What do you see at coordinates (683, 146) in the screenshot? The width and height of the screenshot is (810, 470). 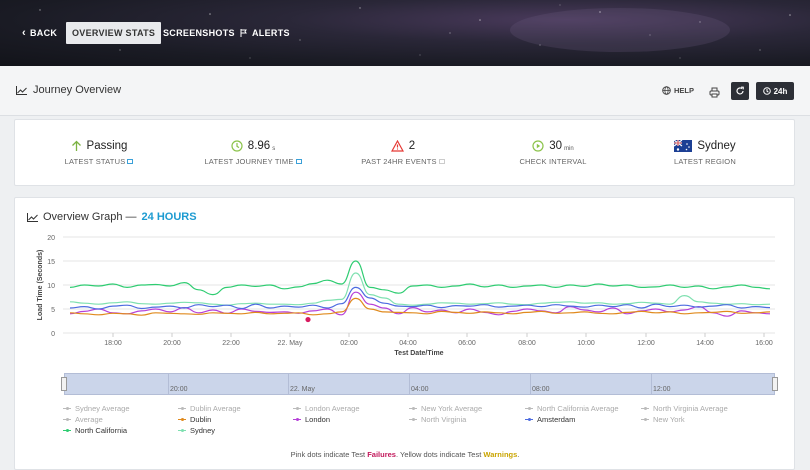 I see `australia-flag-icon` at bounding box center [683, 146].